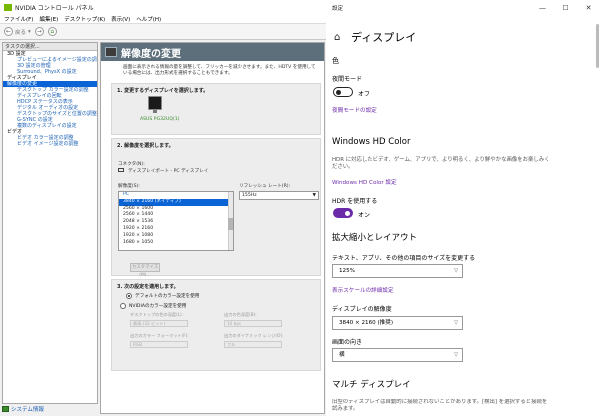  What do you see at coordinates (588, 8) in the screenshot?
I see `close-button: ✕` at bounding box center [588, 8].